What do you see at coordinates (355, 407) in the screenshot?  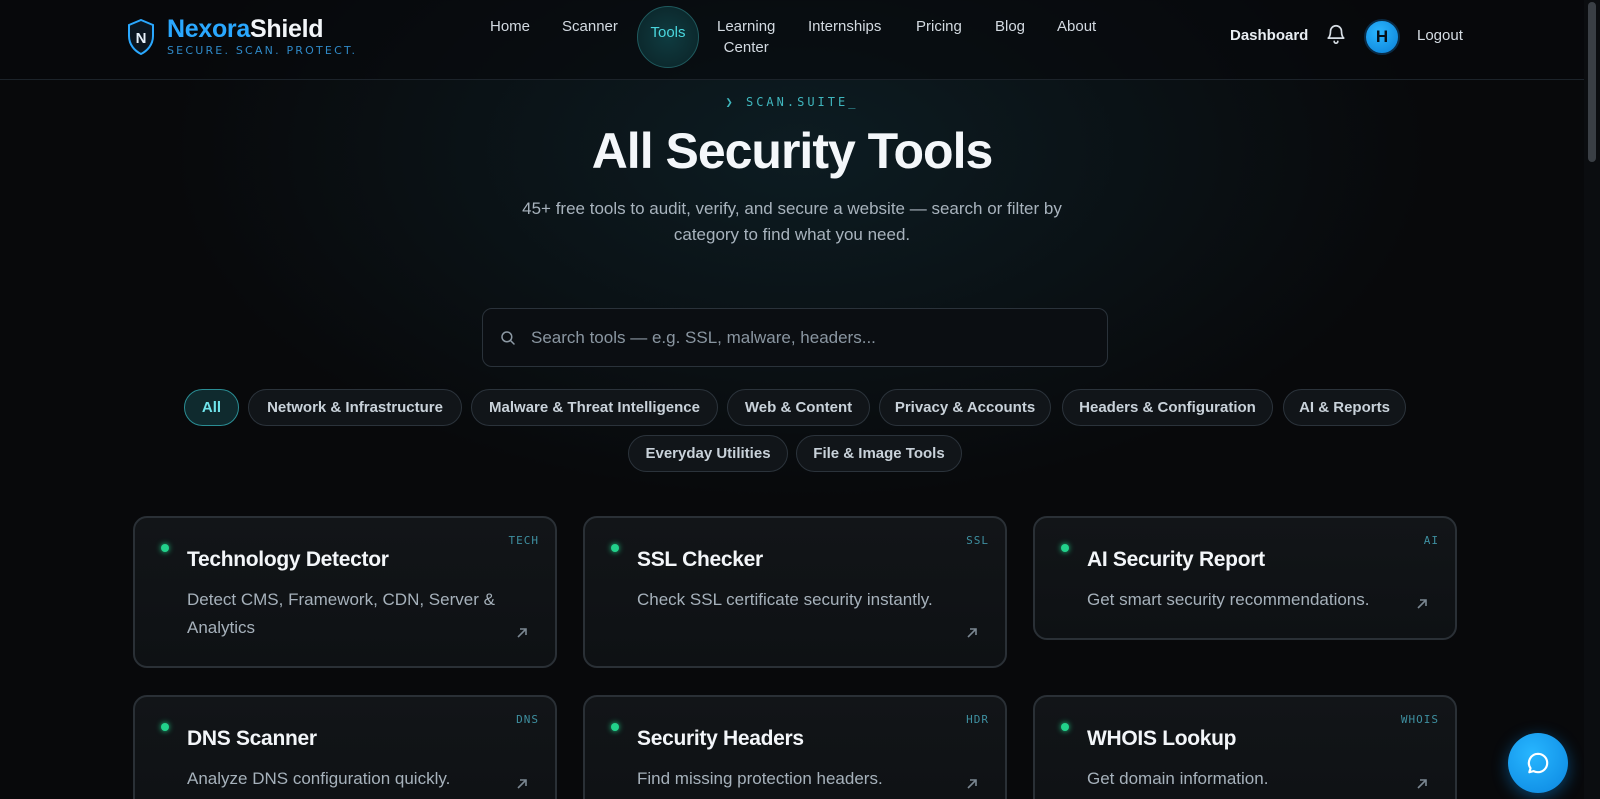 I see `filter-network-infrastructure: Network & Infrastructure` at bounding box center [355, 407].